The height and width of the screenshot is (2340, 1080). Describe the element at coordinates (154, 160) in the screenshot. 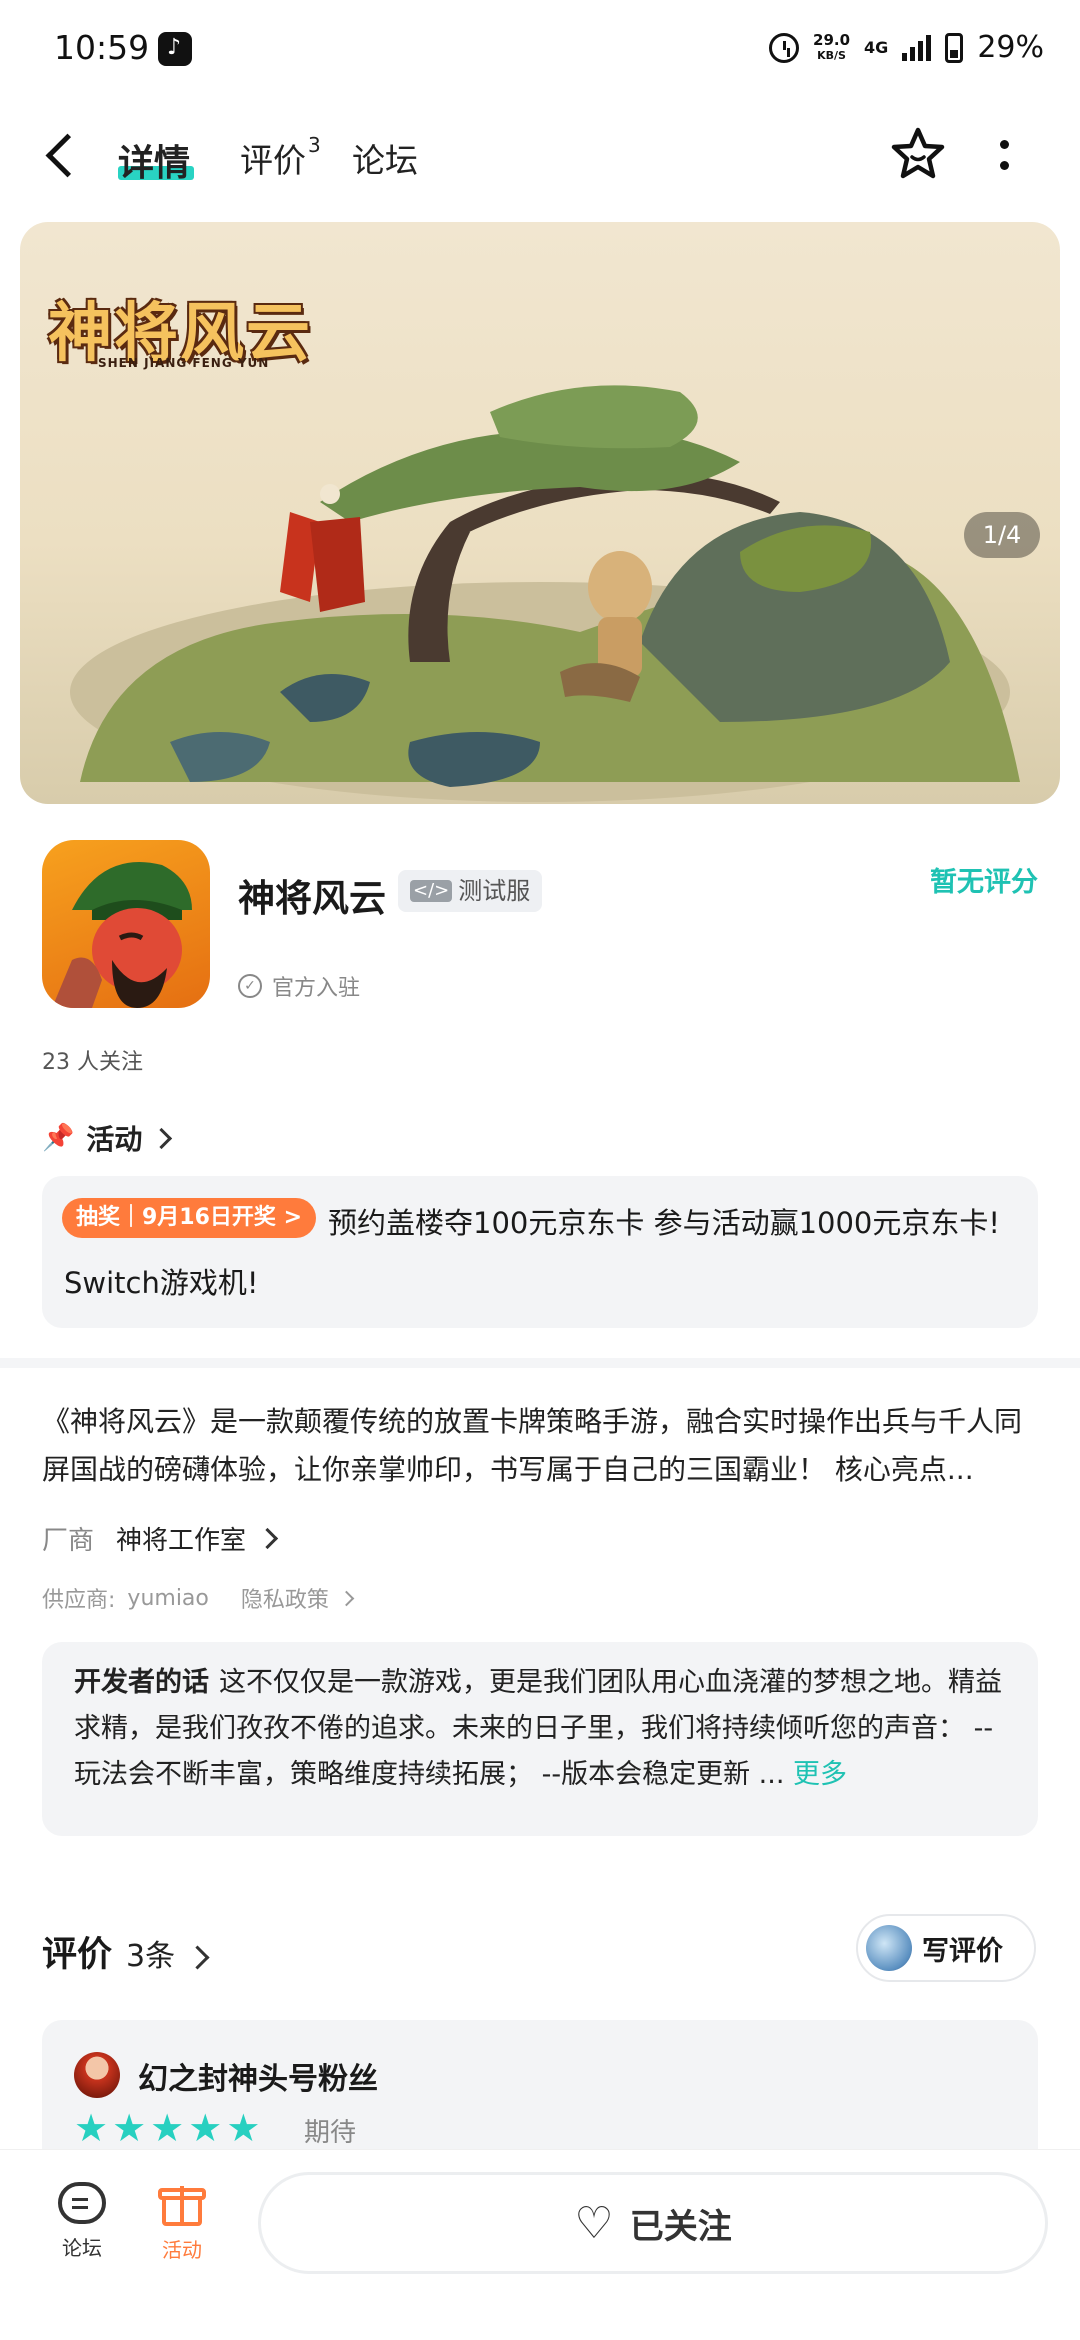

I see `tab-details: 详情` at that location.